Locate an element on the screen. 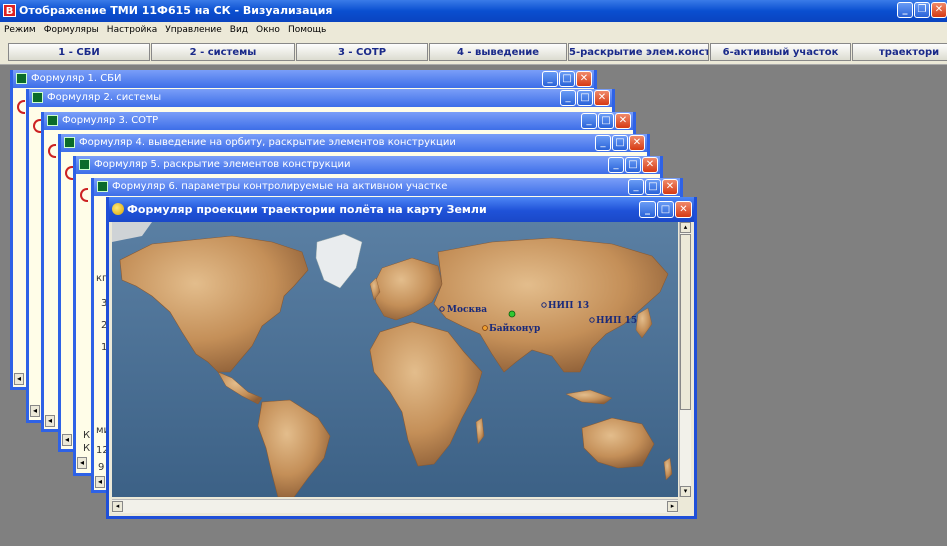 The width and height of the screenshot is (947, 546). form-2-title: Формуляр 2. системы is located at coordinates (104, 97).